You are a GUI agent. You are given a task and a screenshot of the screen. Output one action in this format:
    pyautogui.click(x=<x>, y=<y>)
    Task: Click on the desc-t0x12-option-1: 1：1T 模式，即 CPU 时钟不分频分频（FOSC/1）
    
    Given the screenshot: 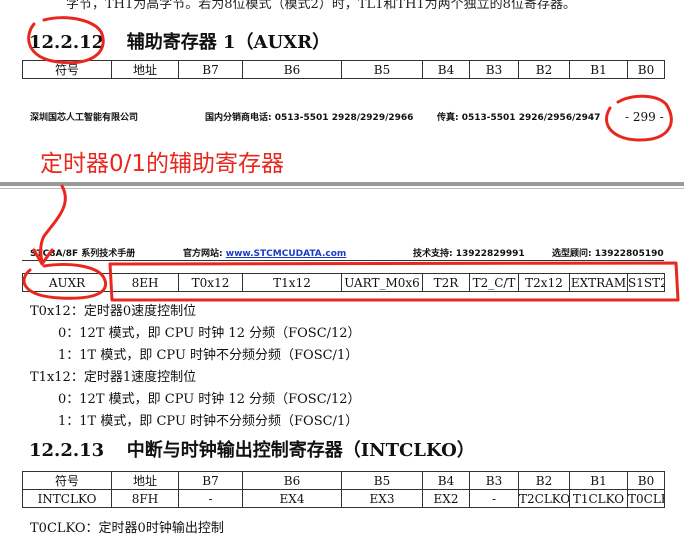 What is the action you would take?
    pyautogui.click(x=208, y=355)
    